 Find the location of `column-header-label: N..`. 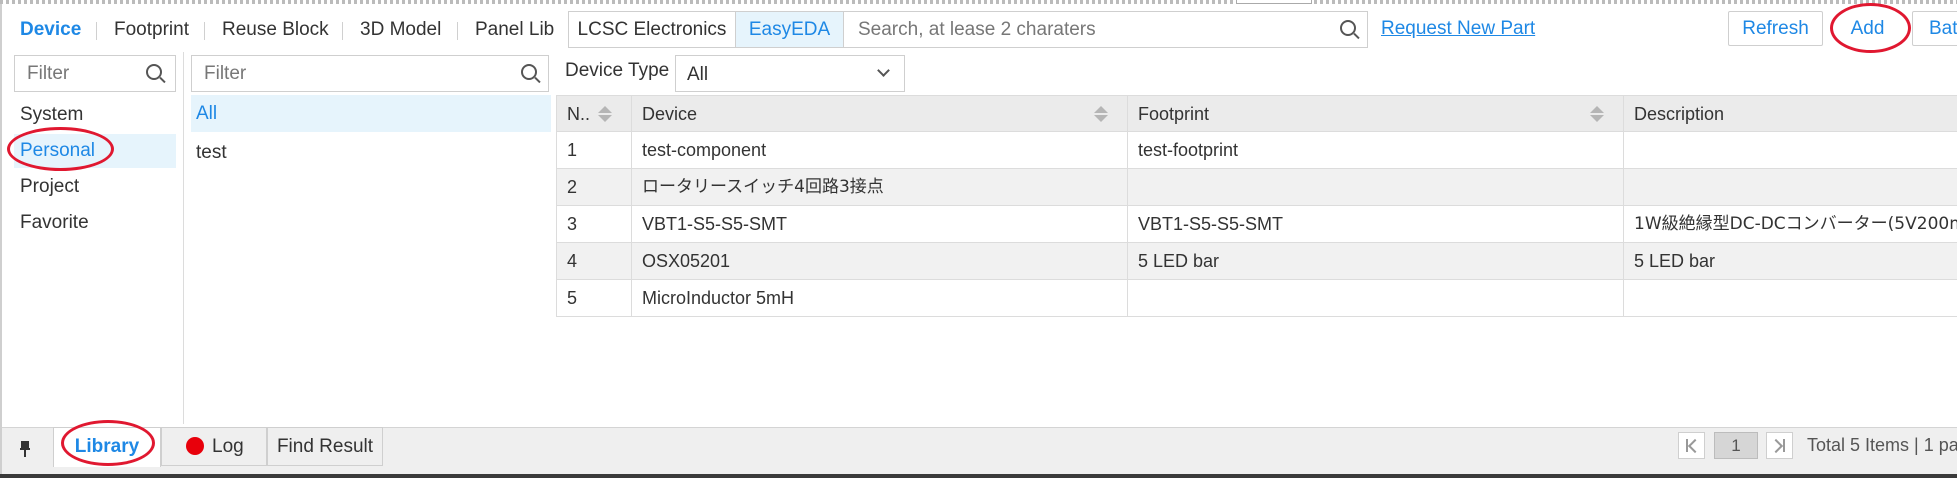

column-header-label: N.. is located at coordinates (579, 114).